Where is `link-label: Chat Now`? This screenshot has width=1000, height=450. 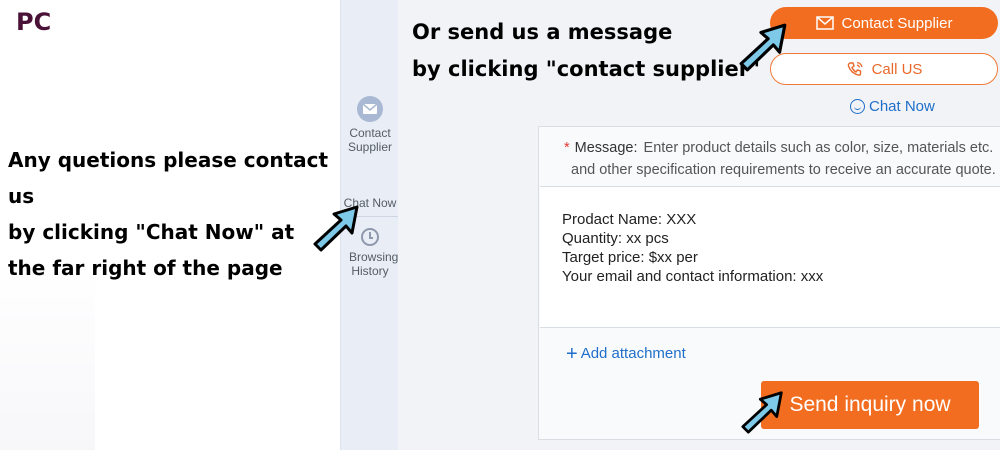
link-label: Chat Now is located at coordinates (902, 106).